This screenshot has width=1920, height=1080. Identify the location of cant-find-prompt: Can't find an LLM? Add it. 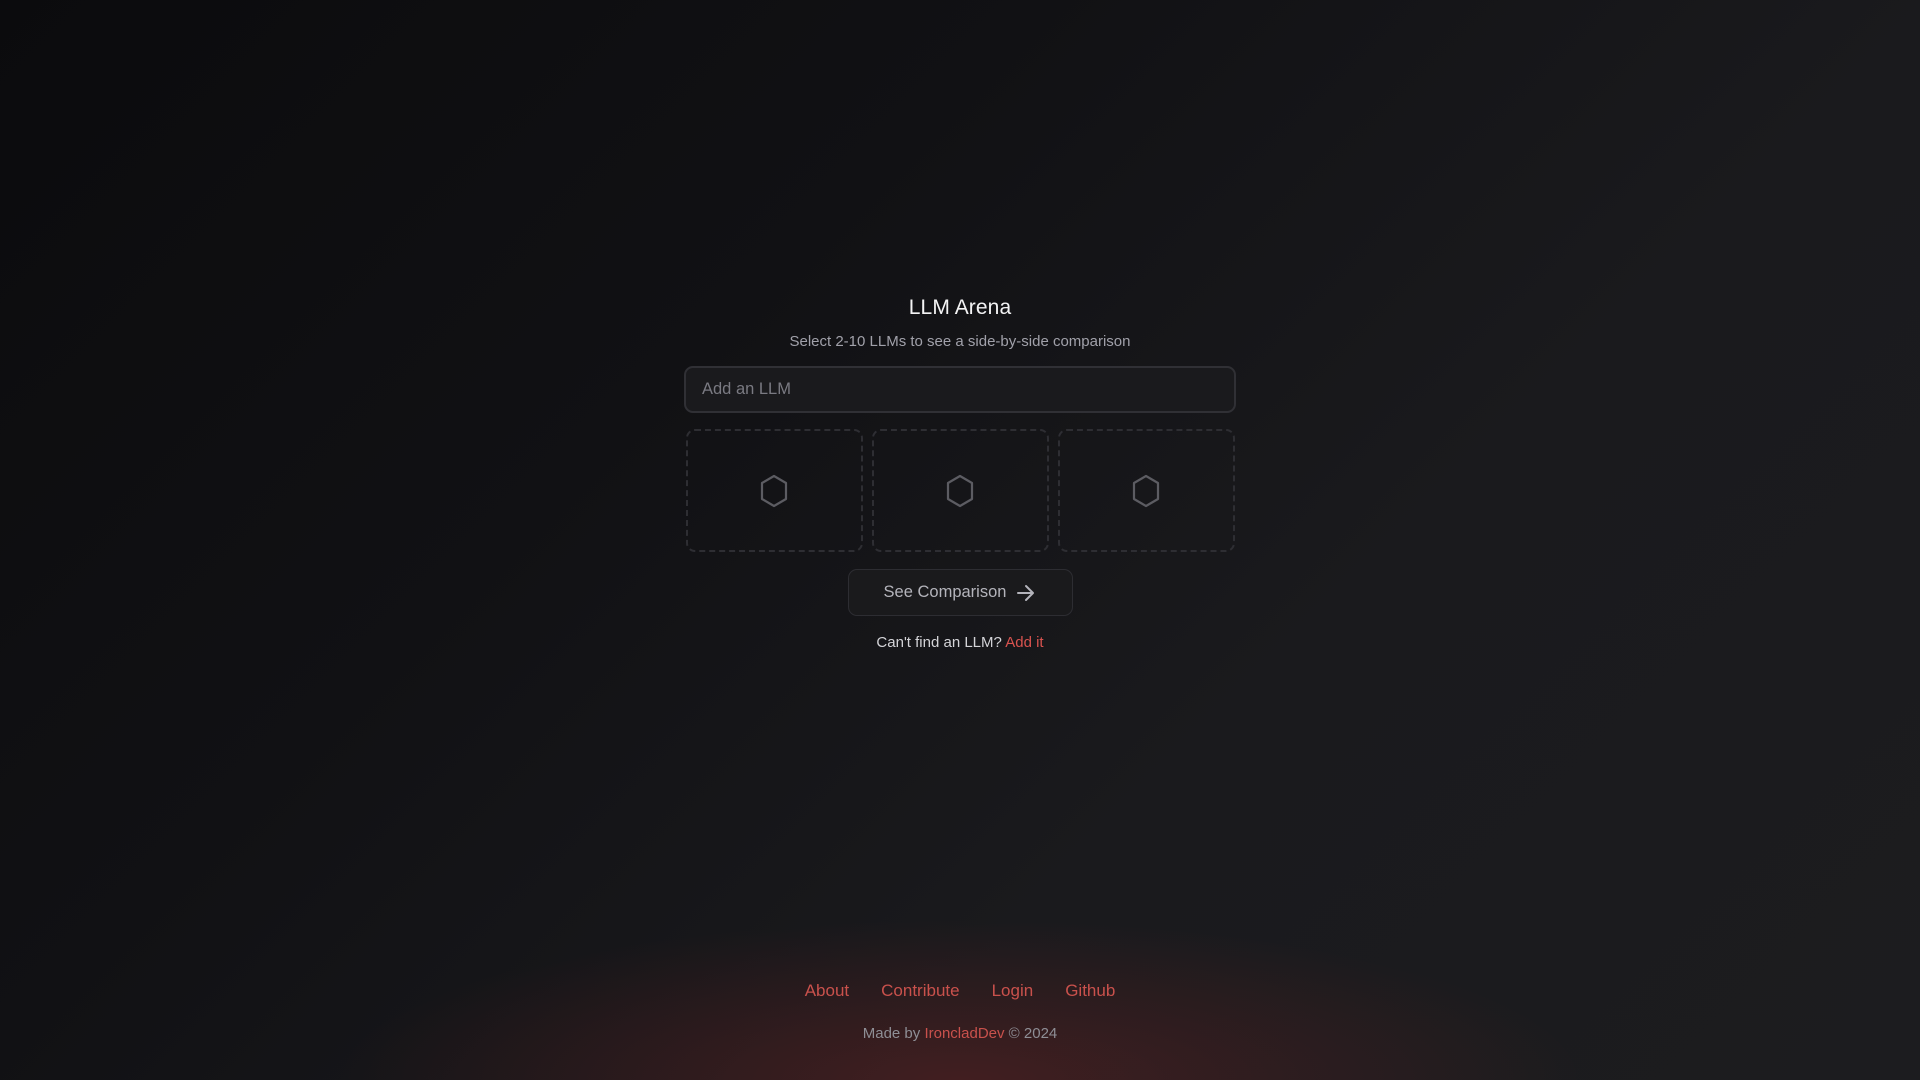
(959, 642).